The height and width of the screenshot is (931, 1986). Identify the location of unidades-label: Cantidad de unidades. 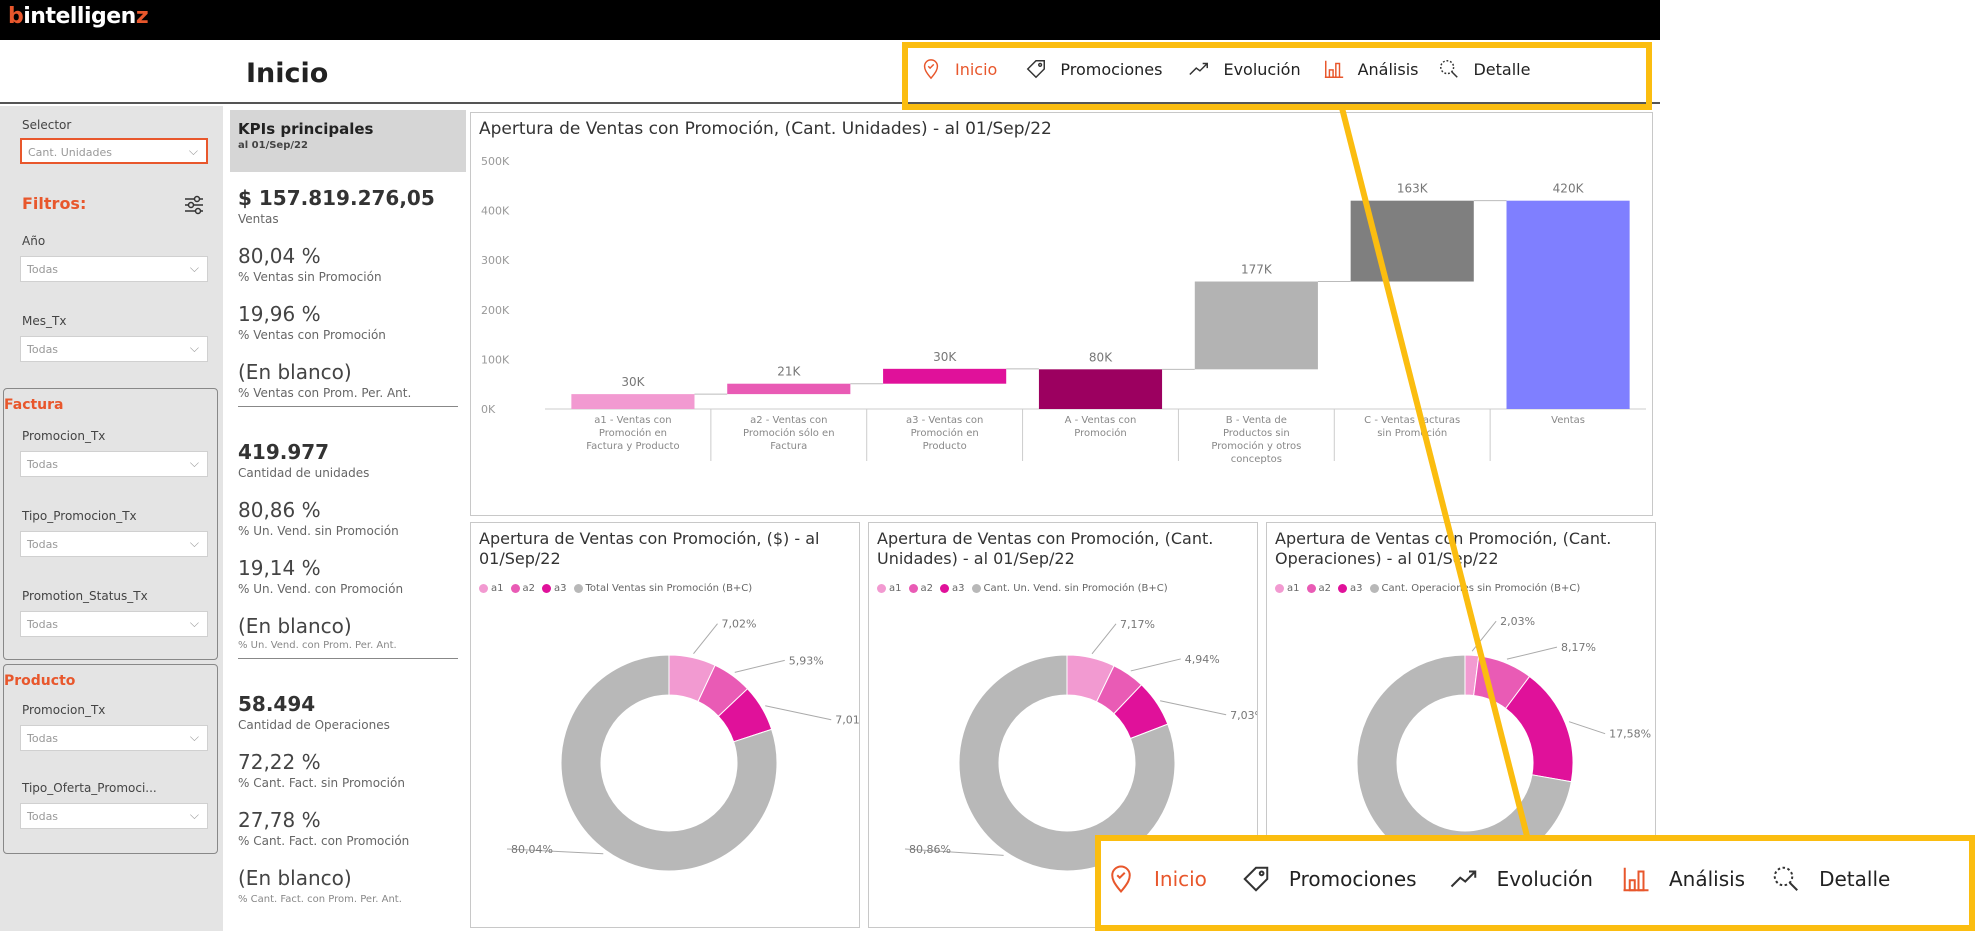
(304, 473).